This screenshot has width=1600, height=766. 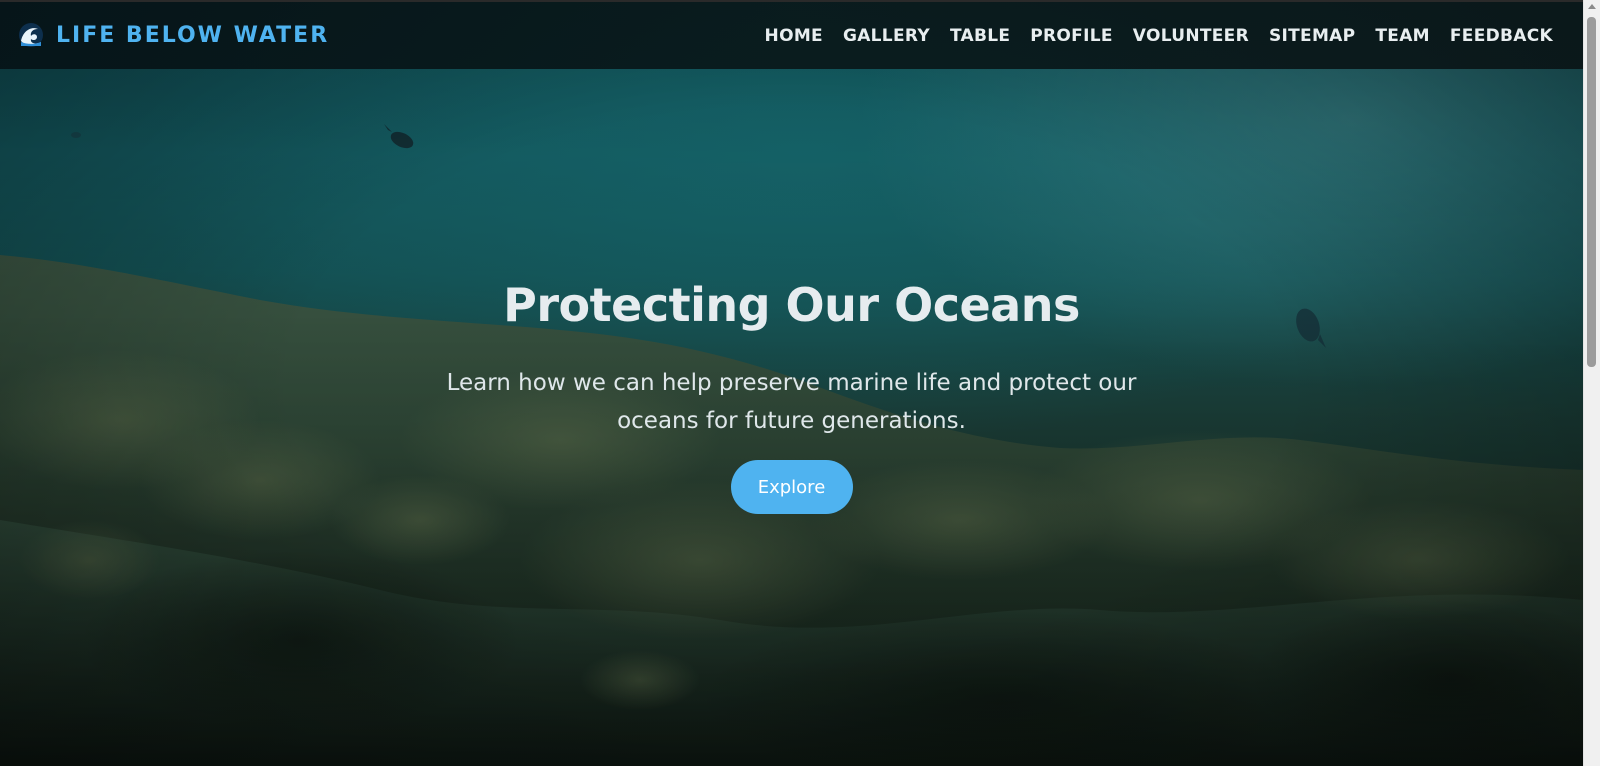 I want to click on nav-sitemap: SITEMAP, so click(x=1312, y=36).